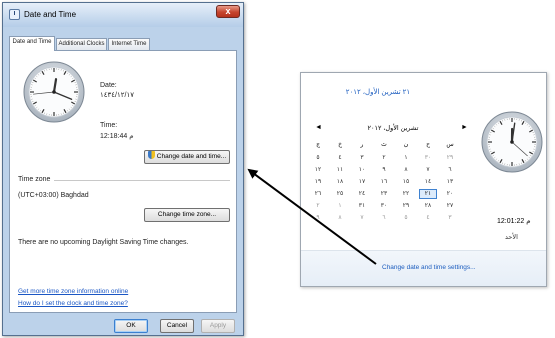  What do you see at coordinates (50, 14) in the screenshot?
I see `dialog-title: Date and Time` at bounding box center [50, 14].